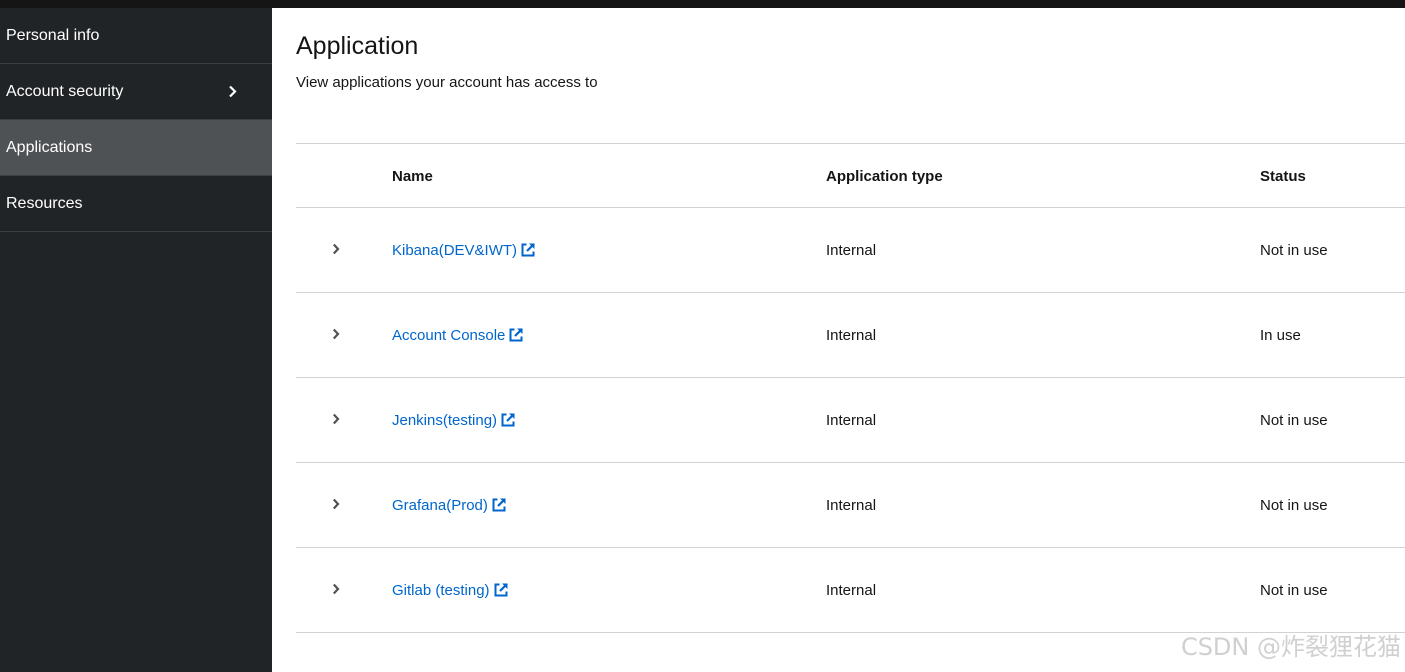  What do you see at coordinates (884, 176) in the screenshot?
I see `column-header-type: Application type` at bounding box center [884, 176].